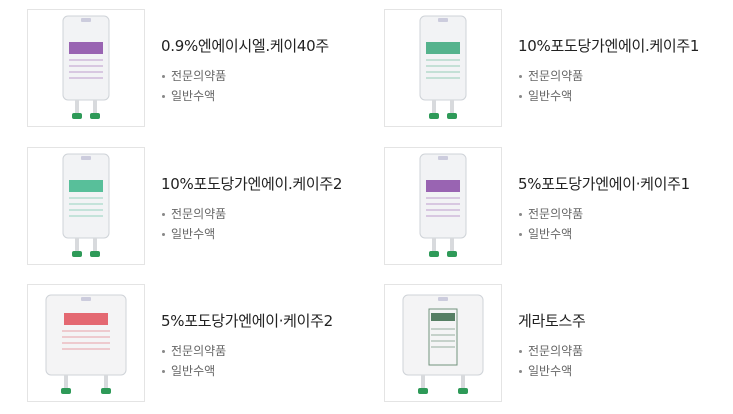  What do you see at coordinates (247, 320) in the screenshot?
I see `product-title: 5%포도당가엔에이·케이주2` at bounding box center [247, 320].